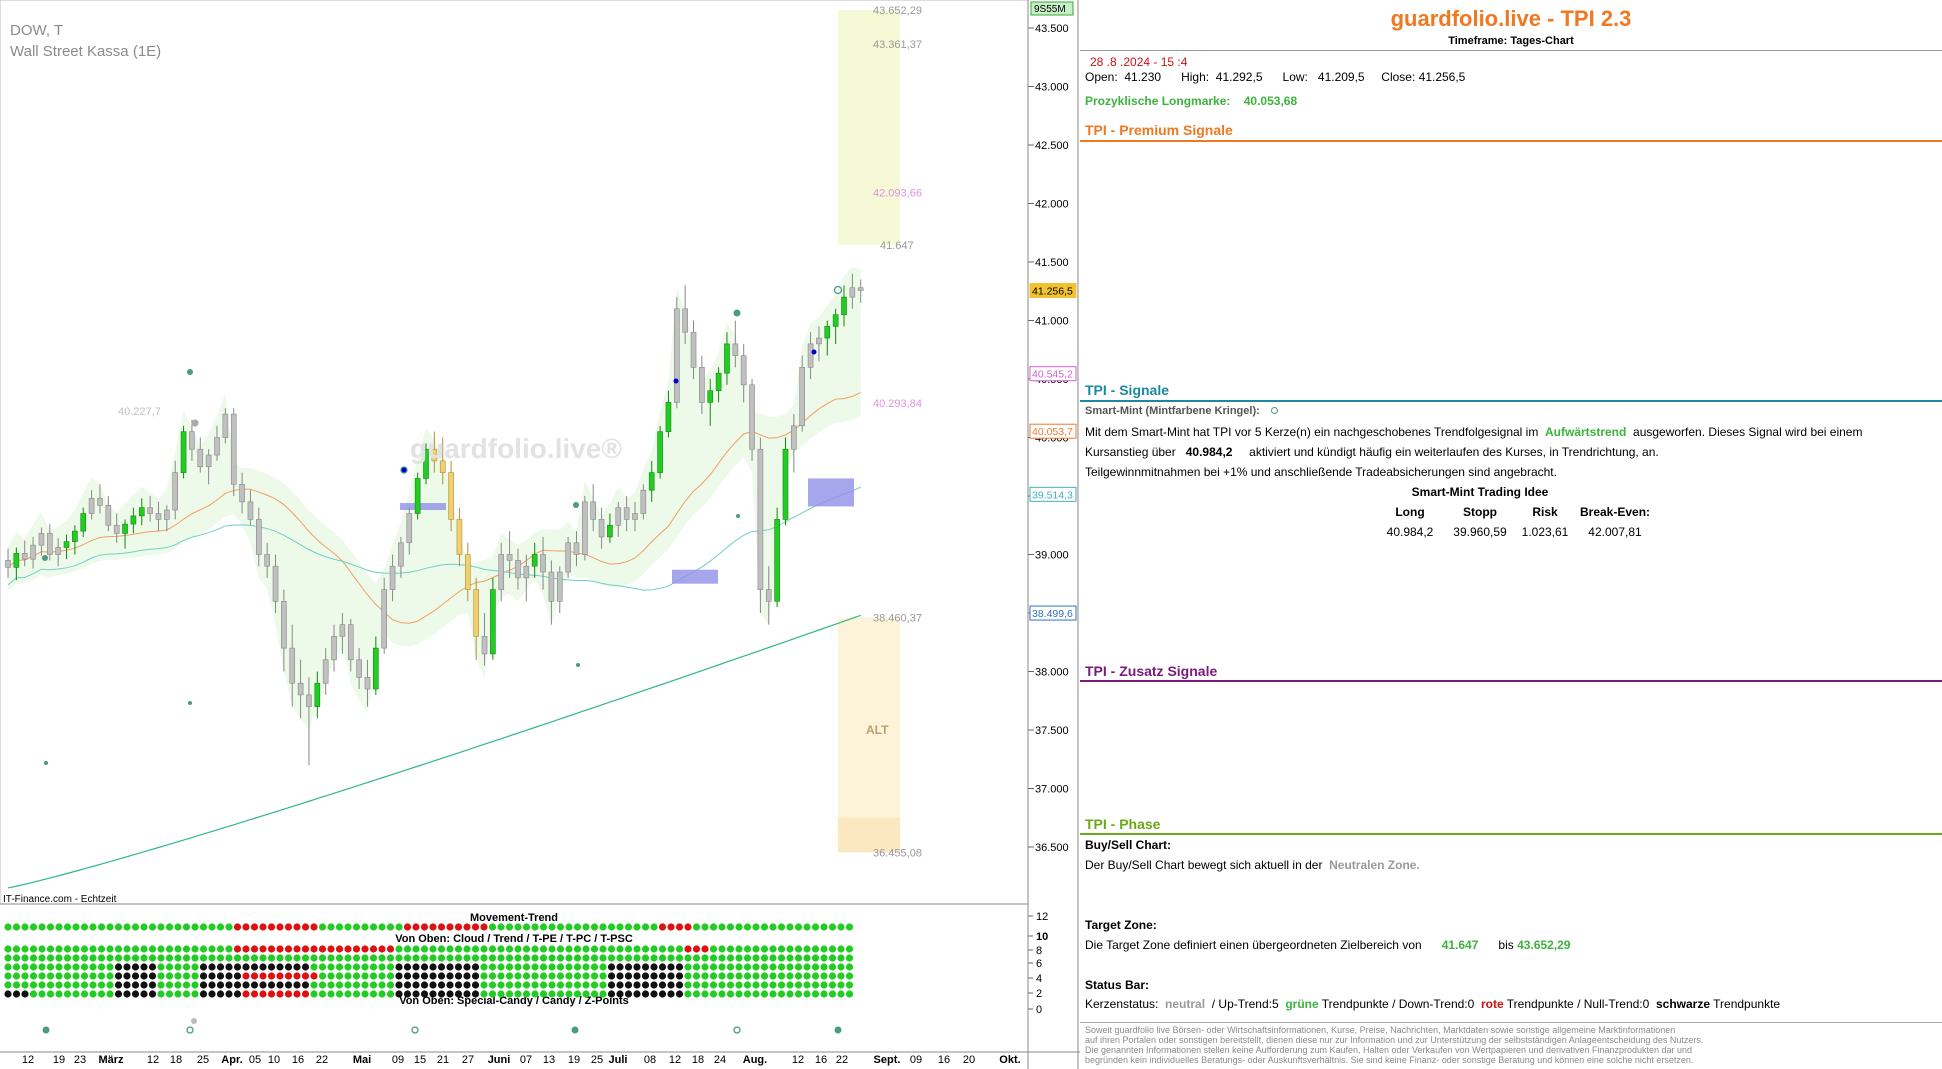 The height and width of the screenshot is (1069, 1942). Describe the element at coordinates (1130, 452) in the screenshot. I see `signal-text-c: Kursanstieg über` at that location.